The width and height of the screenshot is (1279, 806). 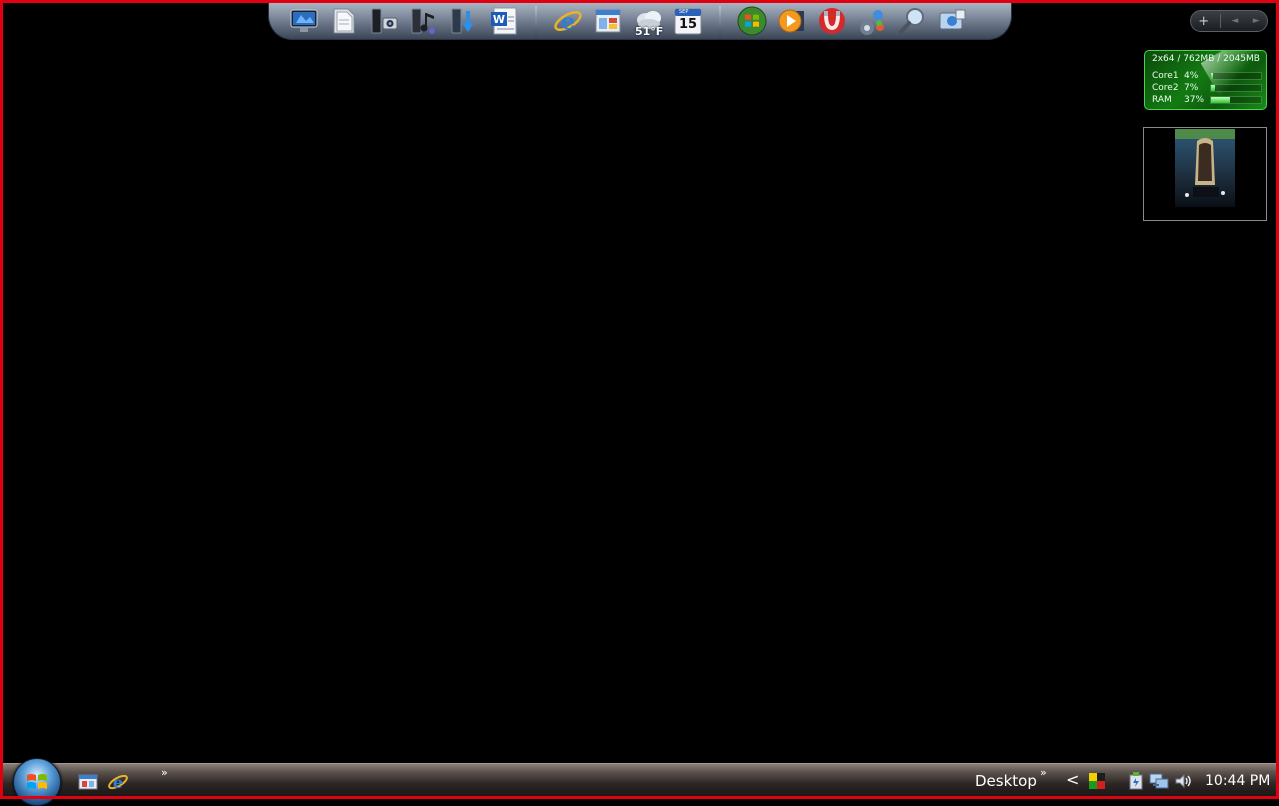 I want to click on desktop-toolbar-label: Desktop, so click(x=1006, y=781).